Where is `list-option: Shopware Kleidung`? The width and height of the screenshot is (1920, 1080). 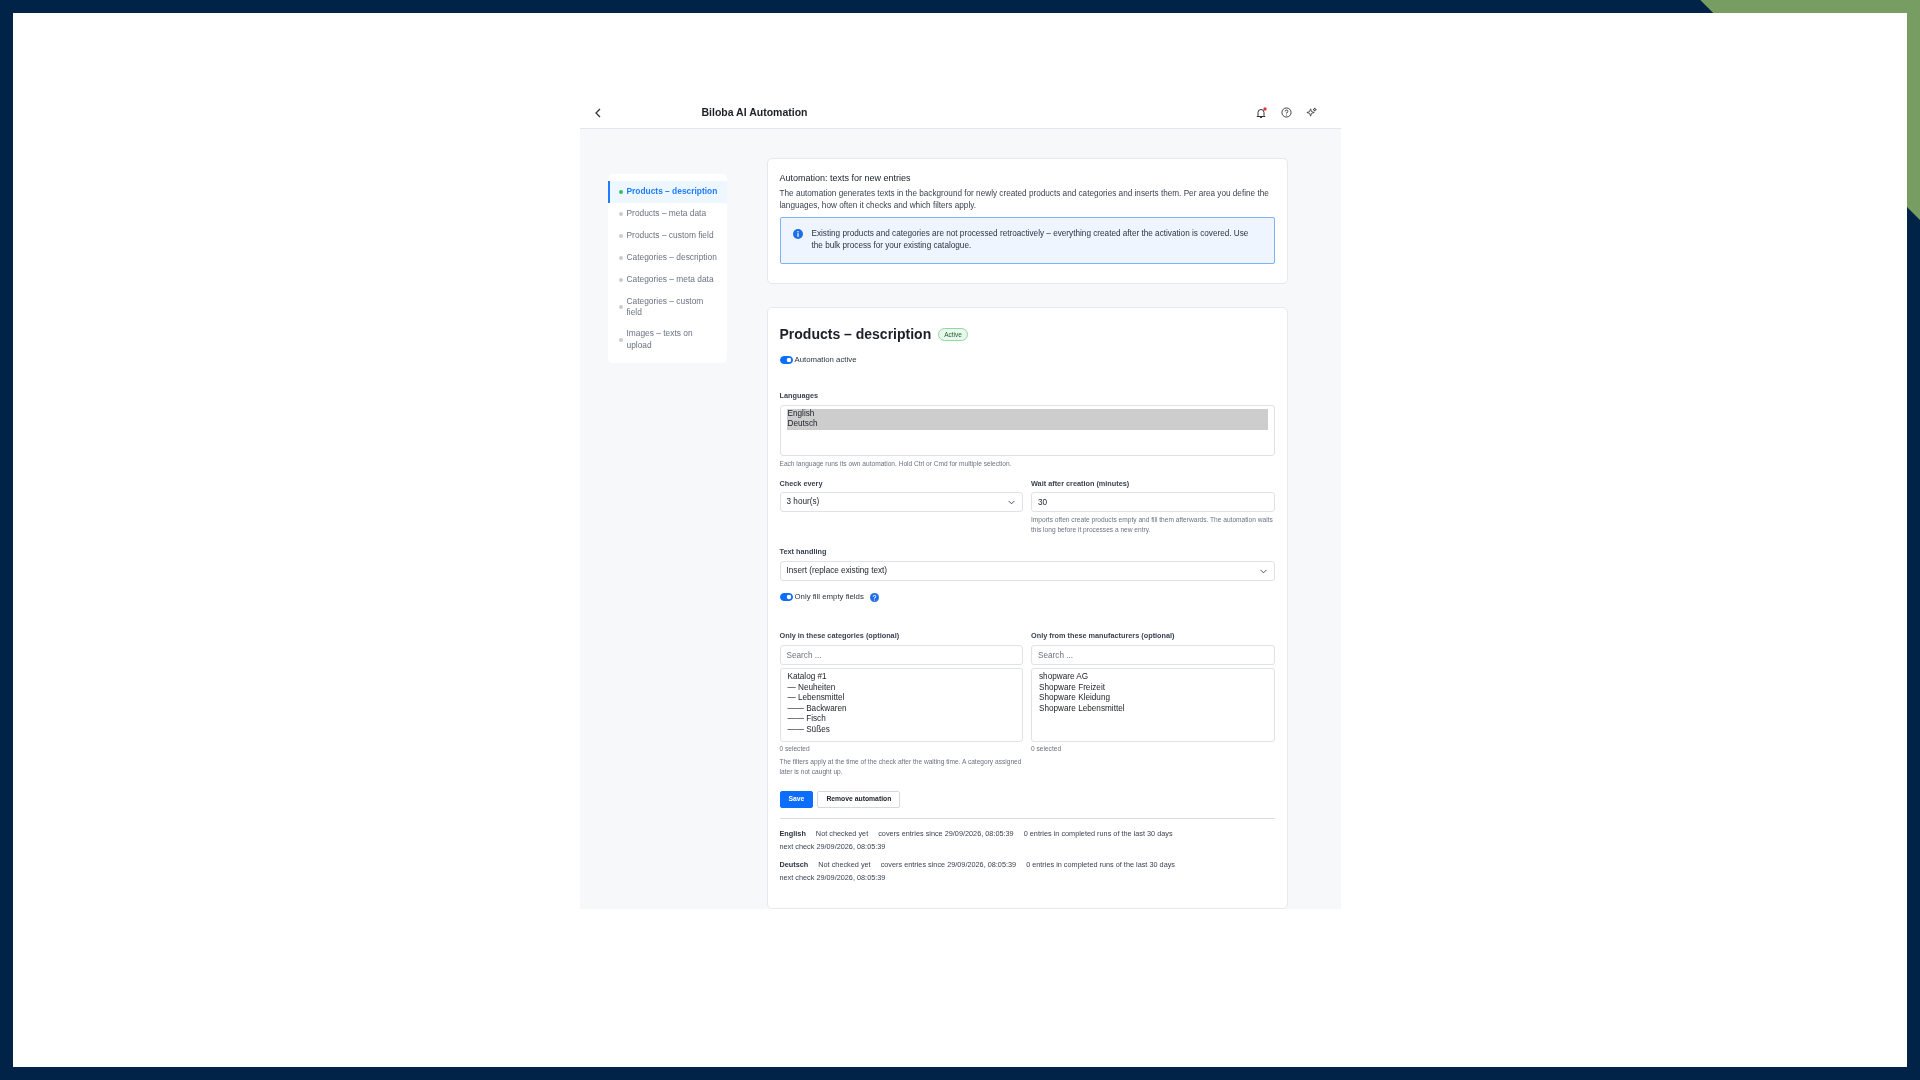 list-option: Shopware Kleidung is located at coordinates (1153, 698).